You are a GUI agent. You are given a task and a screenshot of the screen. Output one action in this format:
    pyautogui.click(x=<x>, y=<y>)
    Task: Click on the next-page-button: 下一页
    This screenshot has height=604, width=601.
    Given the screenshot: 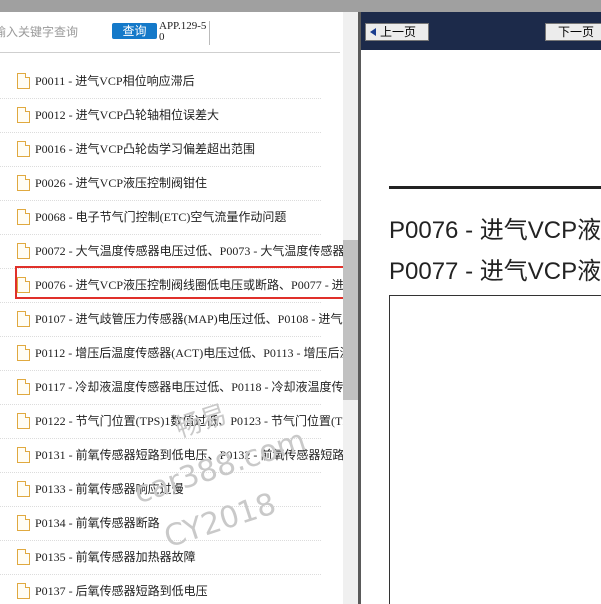 What is the action you would take?
    pyautogui.click(x=573, y=32)
    